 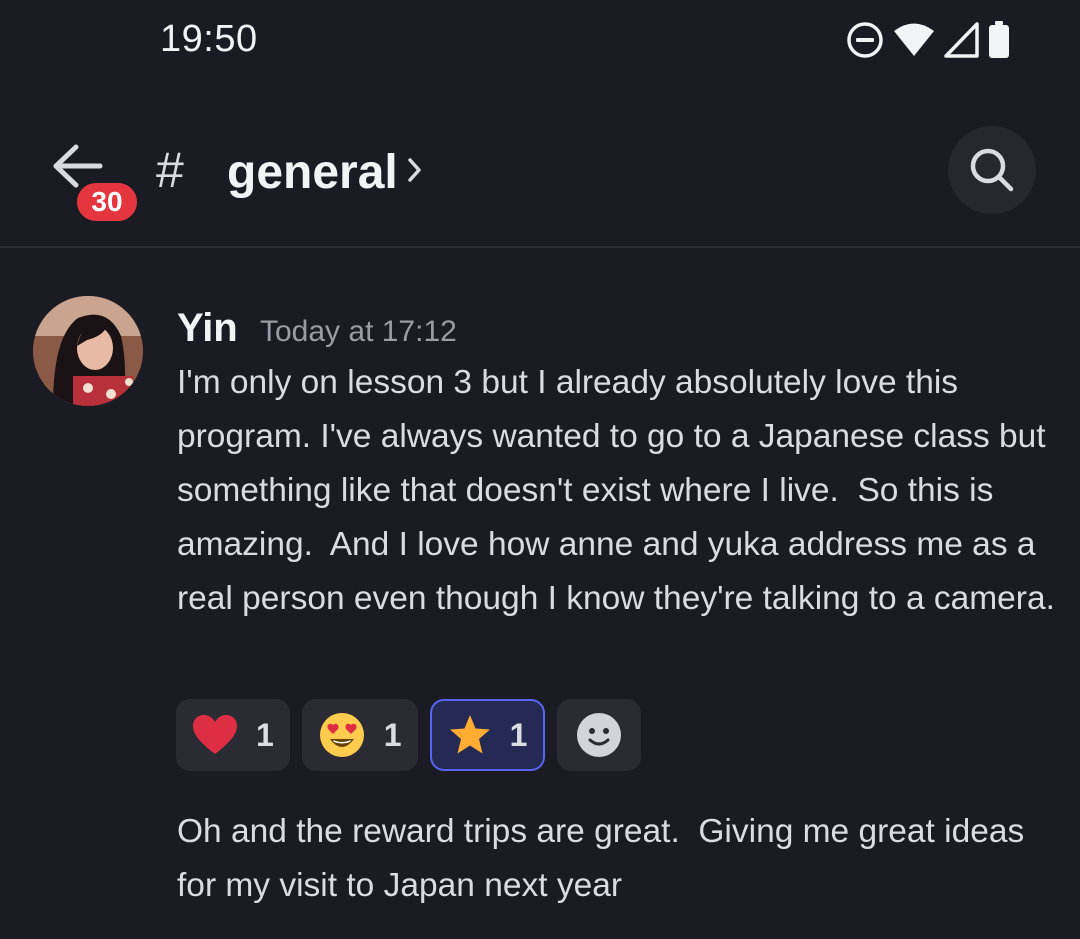 I want to click on add-reaction-button, so click(x=599, y=735).